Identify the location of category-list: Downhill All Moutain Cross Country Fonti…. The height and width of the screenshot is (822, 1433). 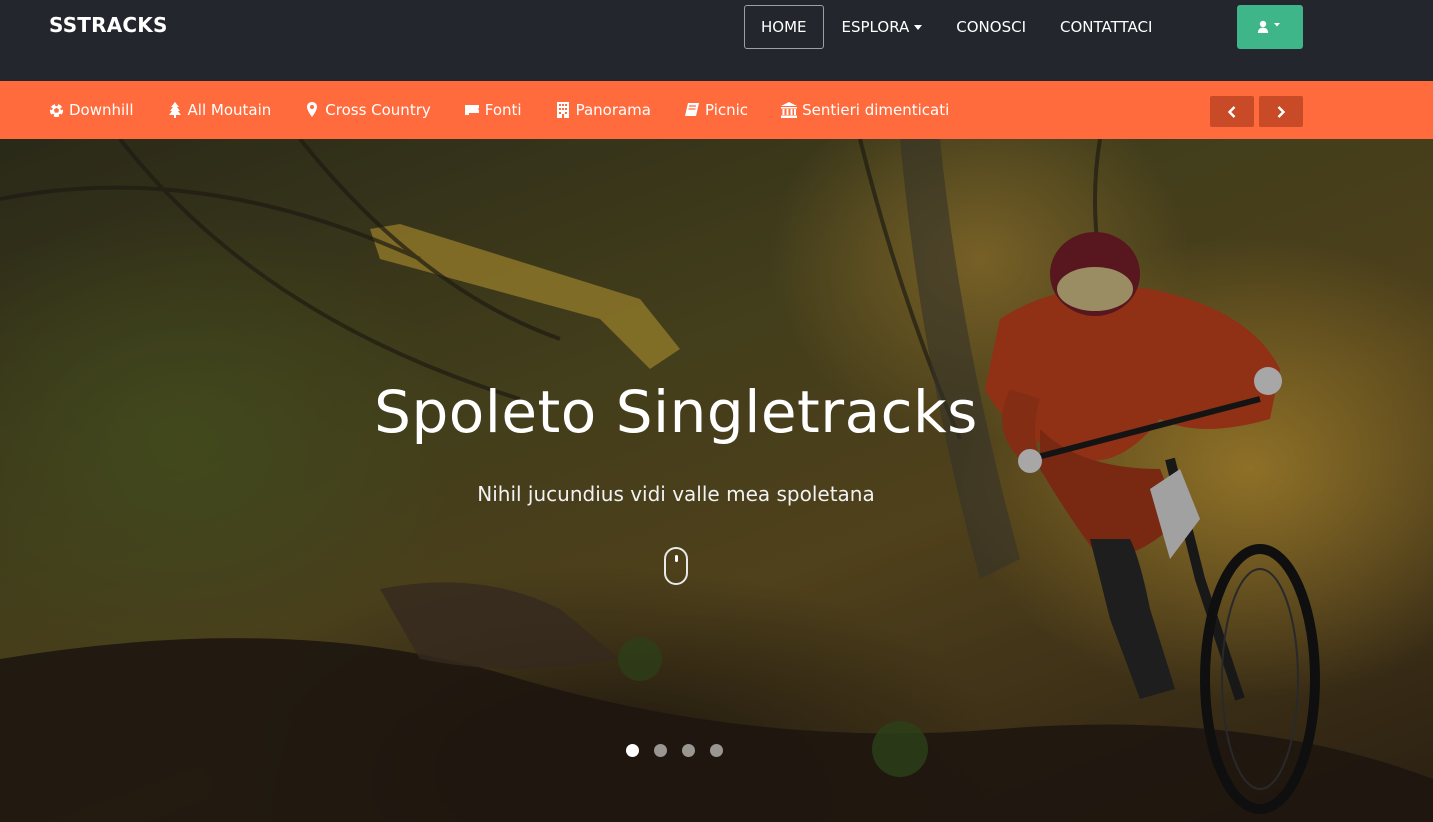
(515, 110).